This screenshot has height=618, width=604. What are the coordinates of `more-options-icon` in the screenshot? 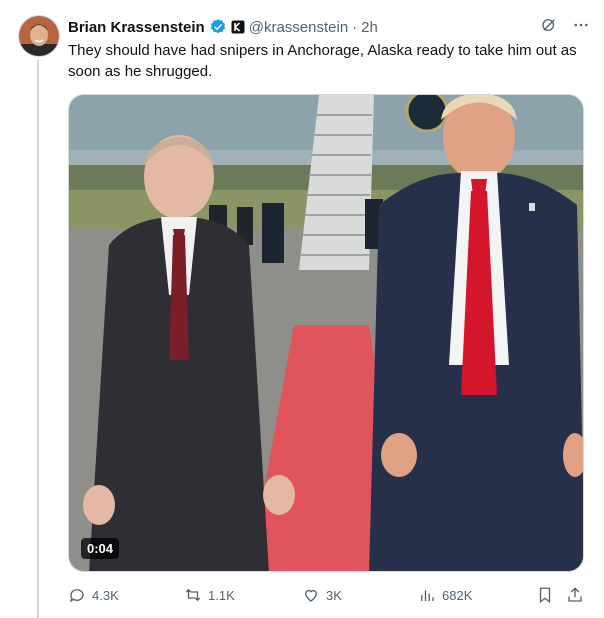 It's located at (581, 27).